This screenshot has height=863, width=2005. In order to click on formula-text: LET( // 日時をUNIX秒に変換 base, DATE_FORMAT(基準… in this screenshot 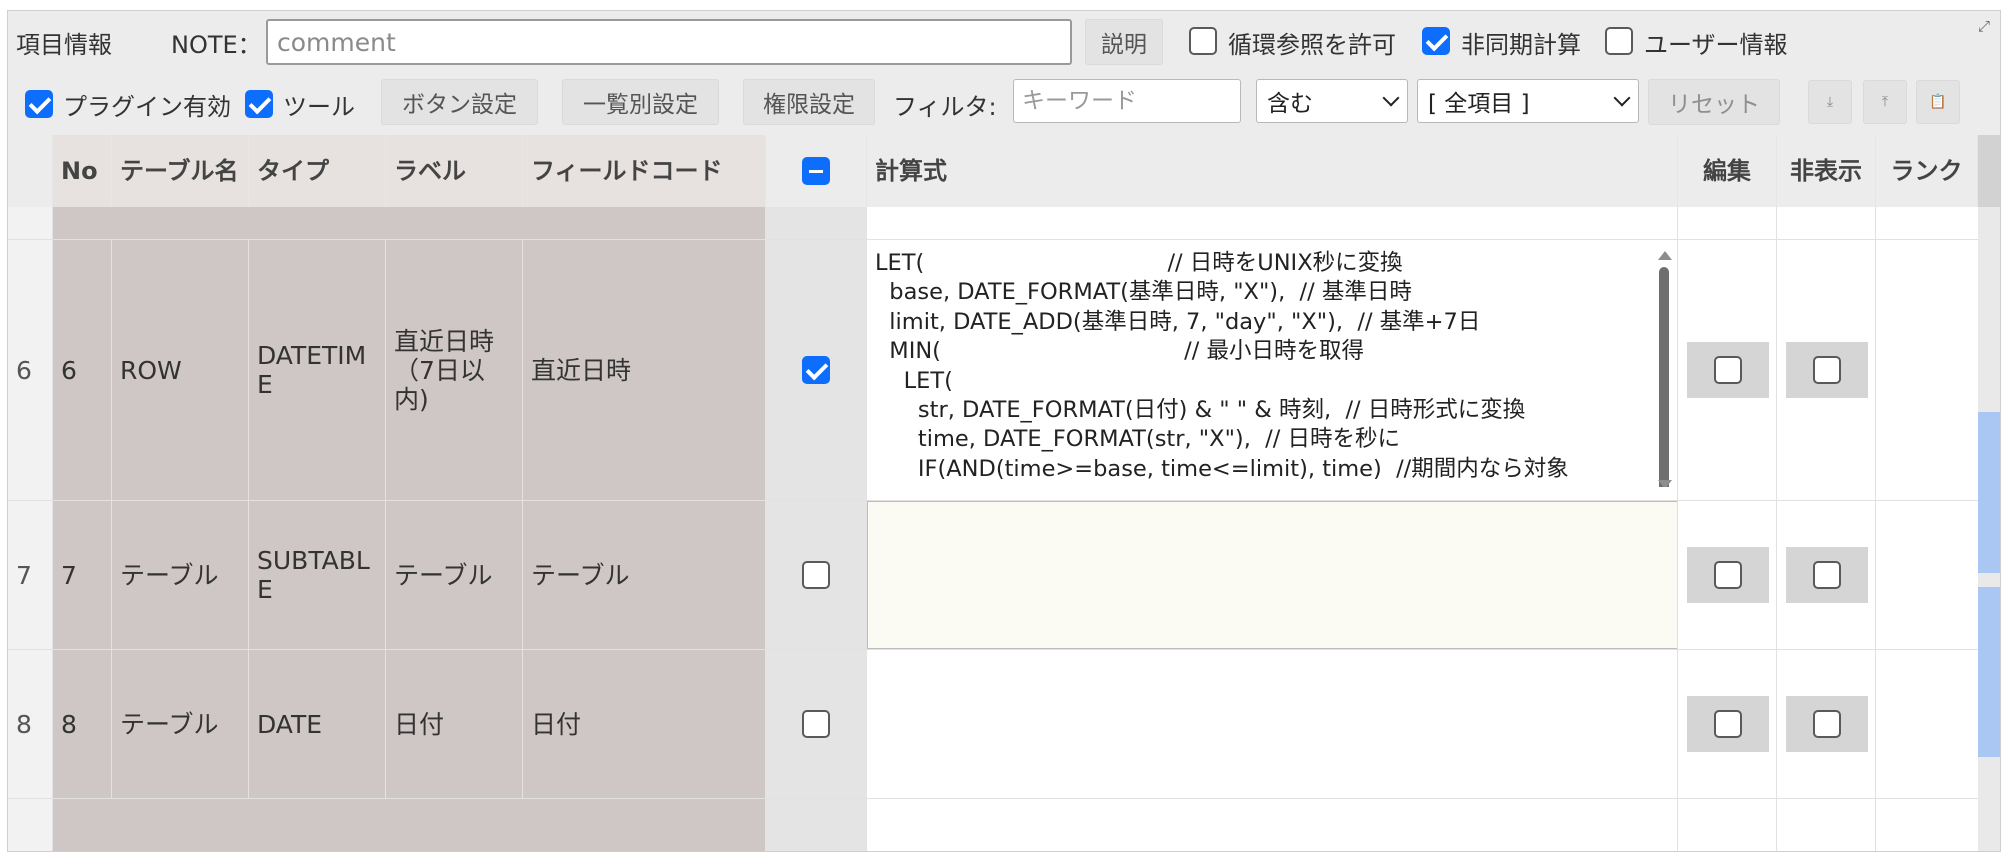, I will do `click(1222, 368)`.